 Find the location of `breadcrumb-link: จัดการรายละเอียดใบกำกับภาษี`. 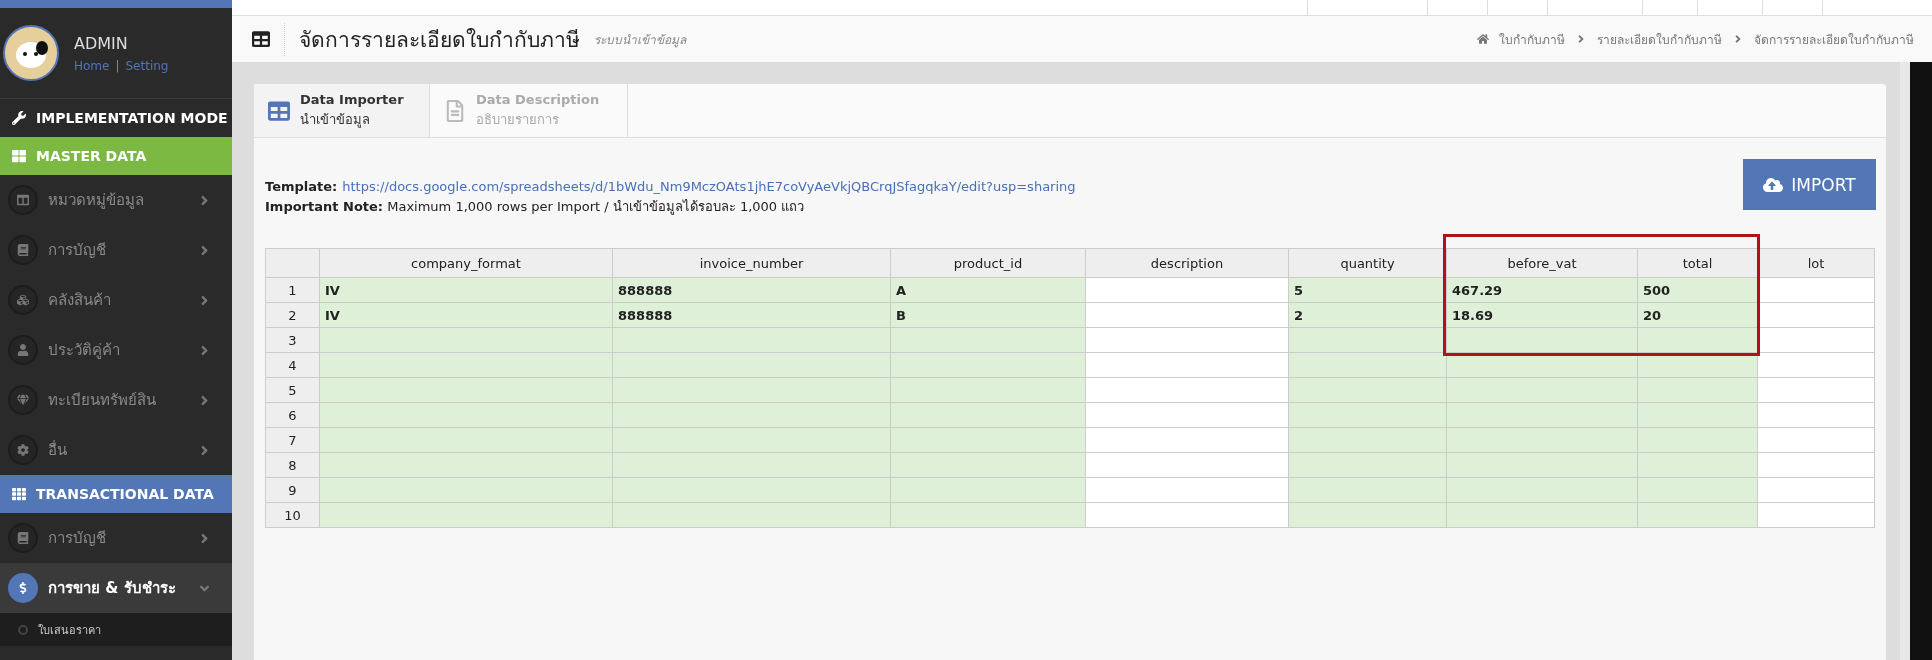

breadcrumb-link: จัดการรายละเอียดใบกำกับภาษี is located at coordinates (1834, 39).